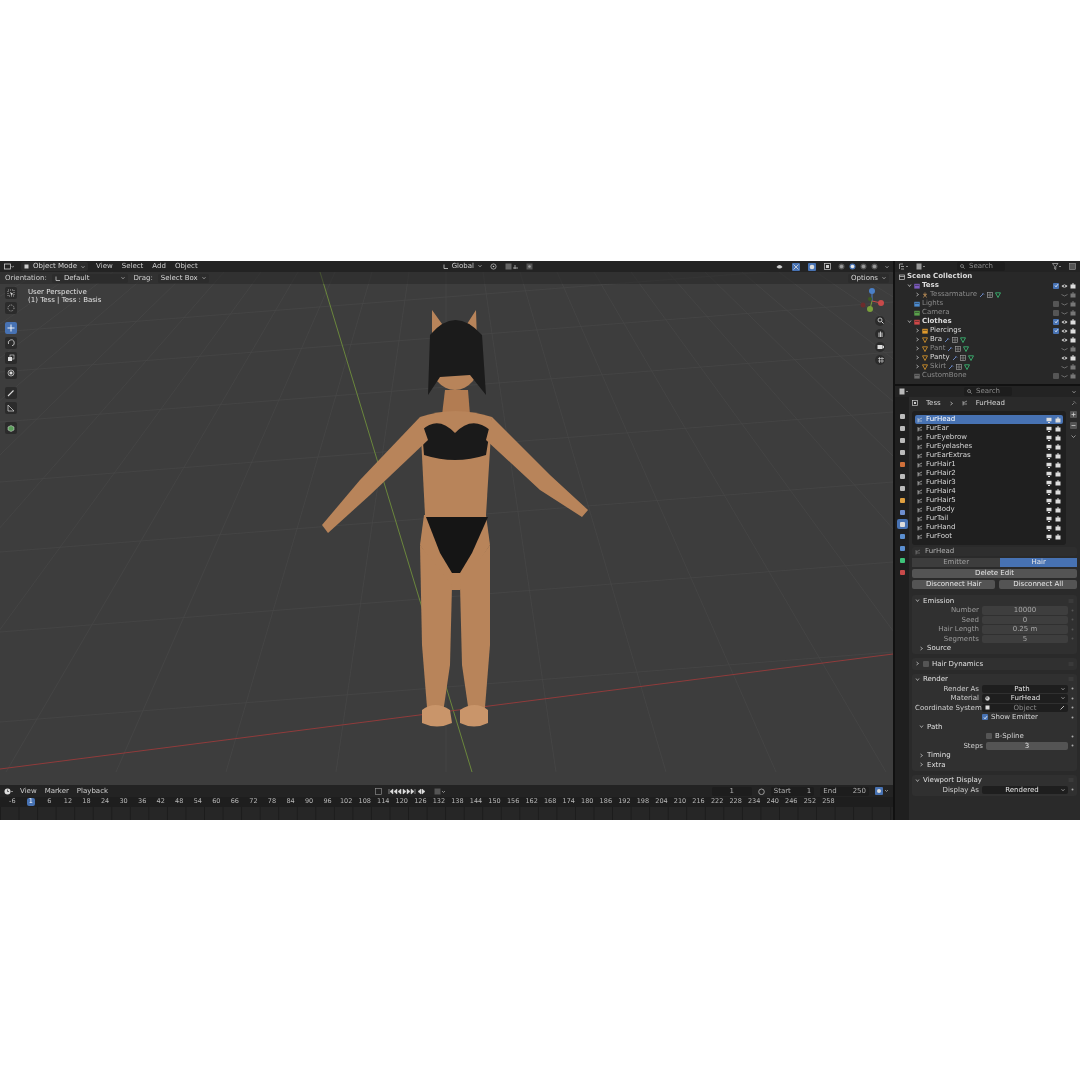  Describe the element at coordinates (920, 419) in the screenshot. I see `particles-icon` at that location.